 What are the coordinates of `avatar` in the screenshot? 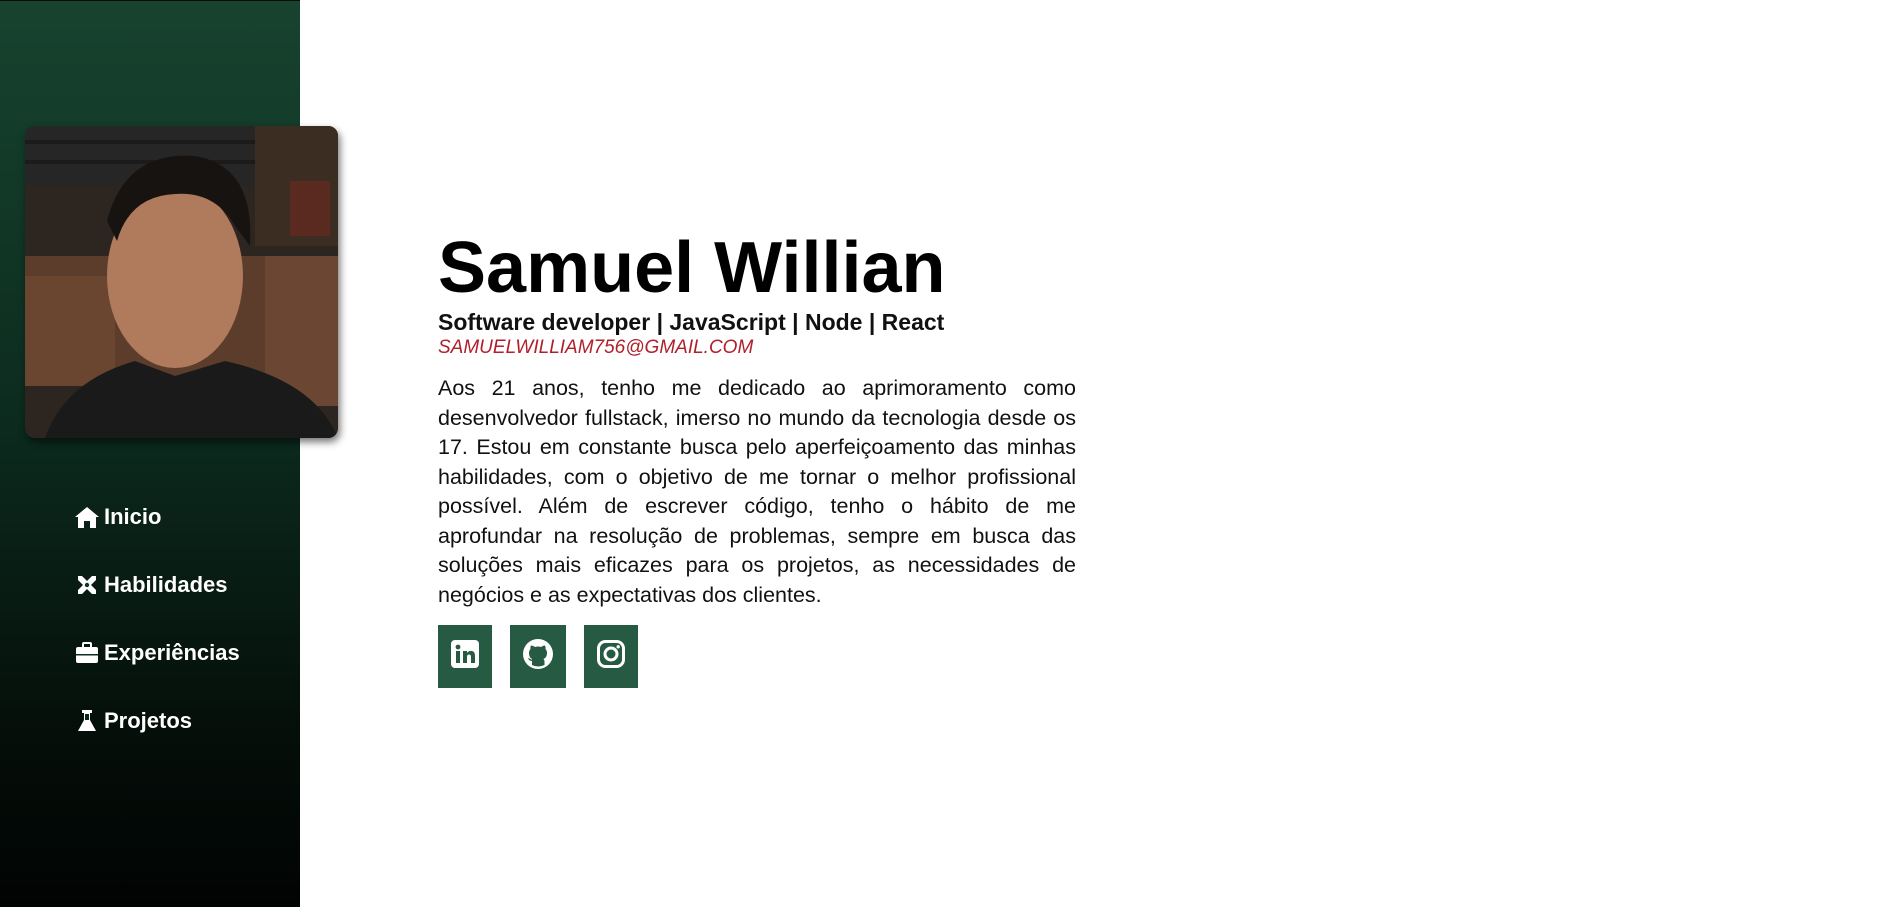 It's located at (181, 282).